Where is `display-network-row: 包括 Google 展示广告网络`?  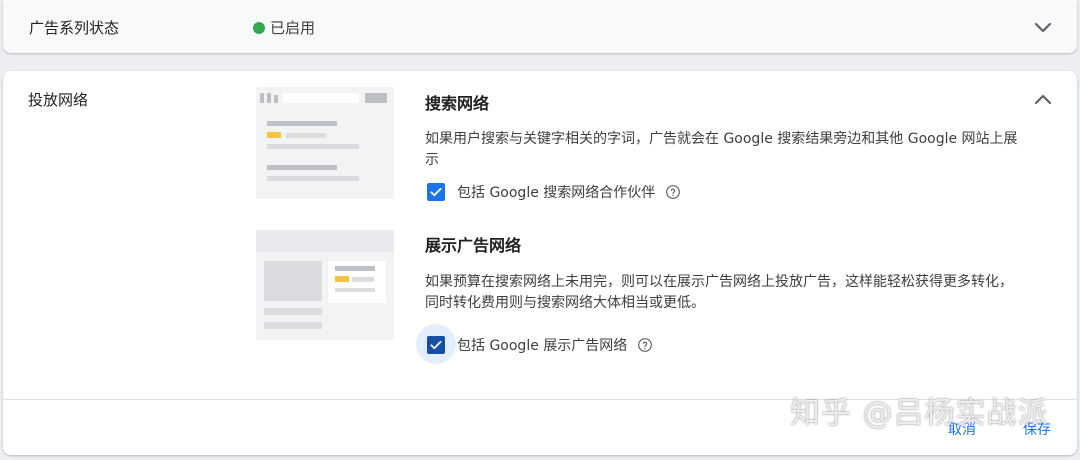
display-network-row: 包括 Google 展示广告网络 is located at coordinates (540, 345).